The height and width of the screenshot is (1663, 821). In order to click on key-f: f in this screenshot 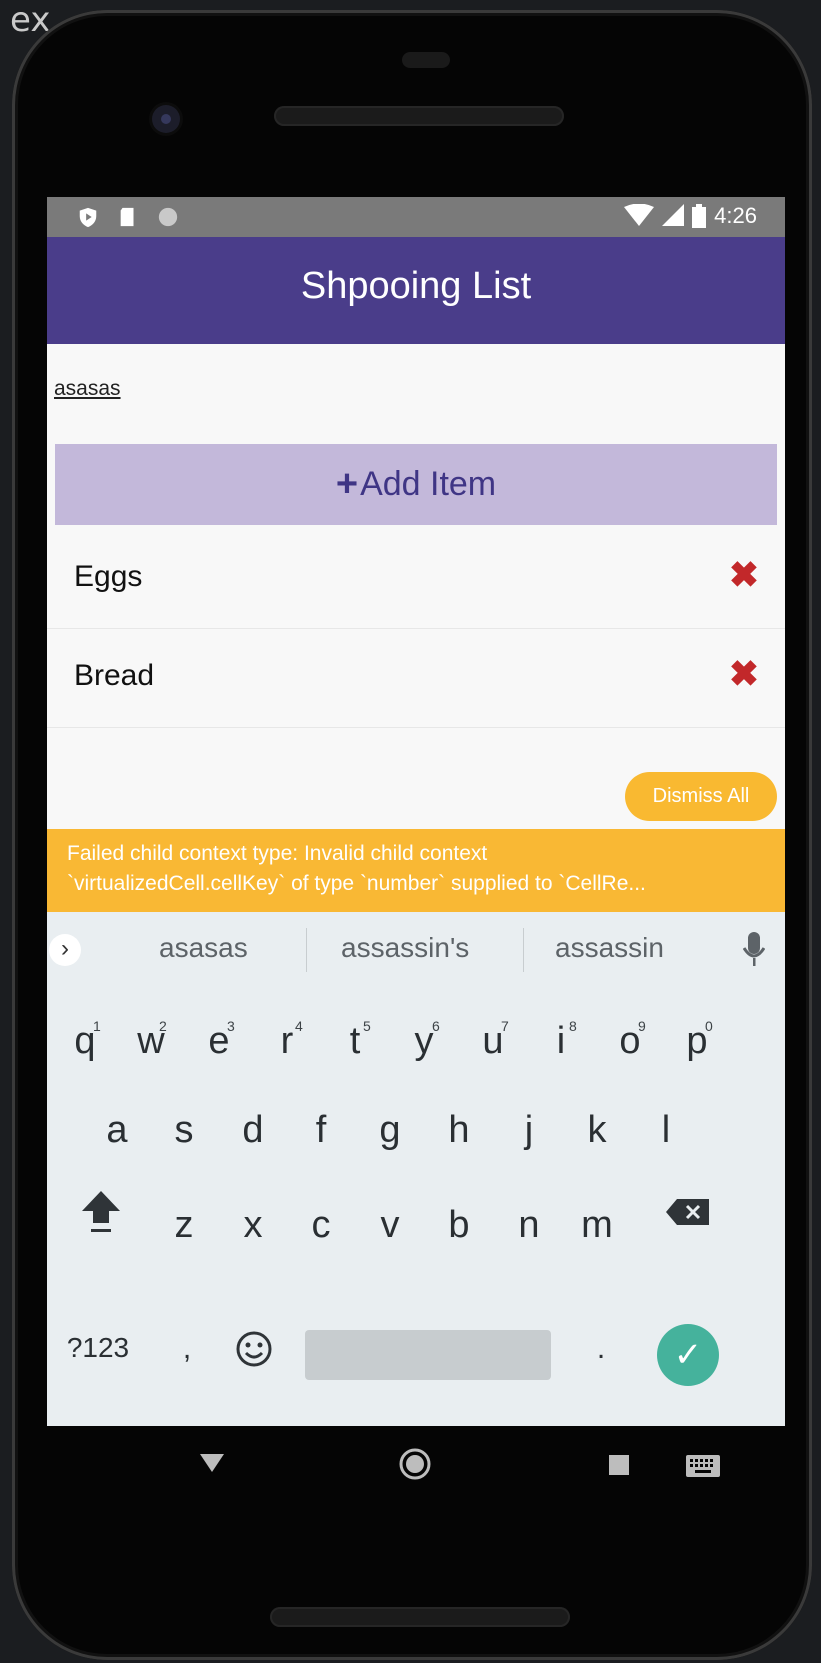, I will do `click(321, 1130)`.